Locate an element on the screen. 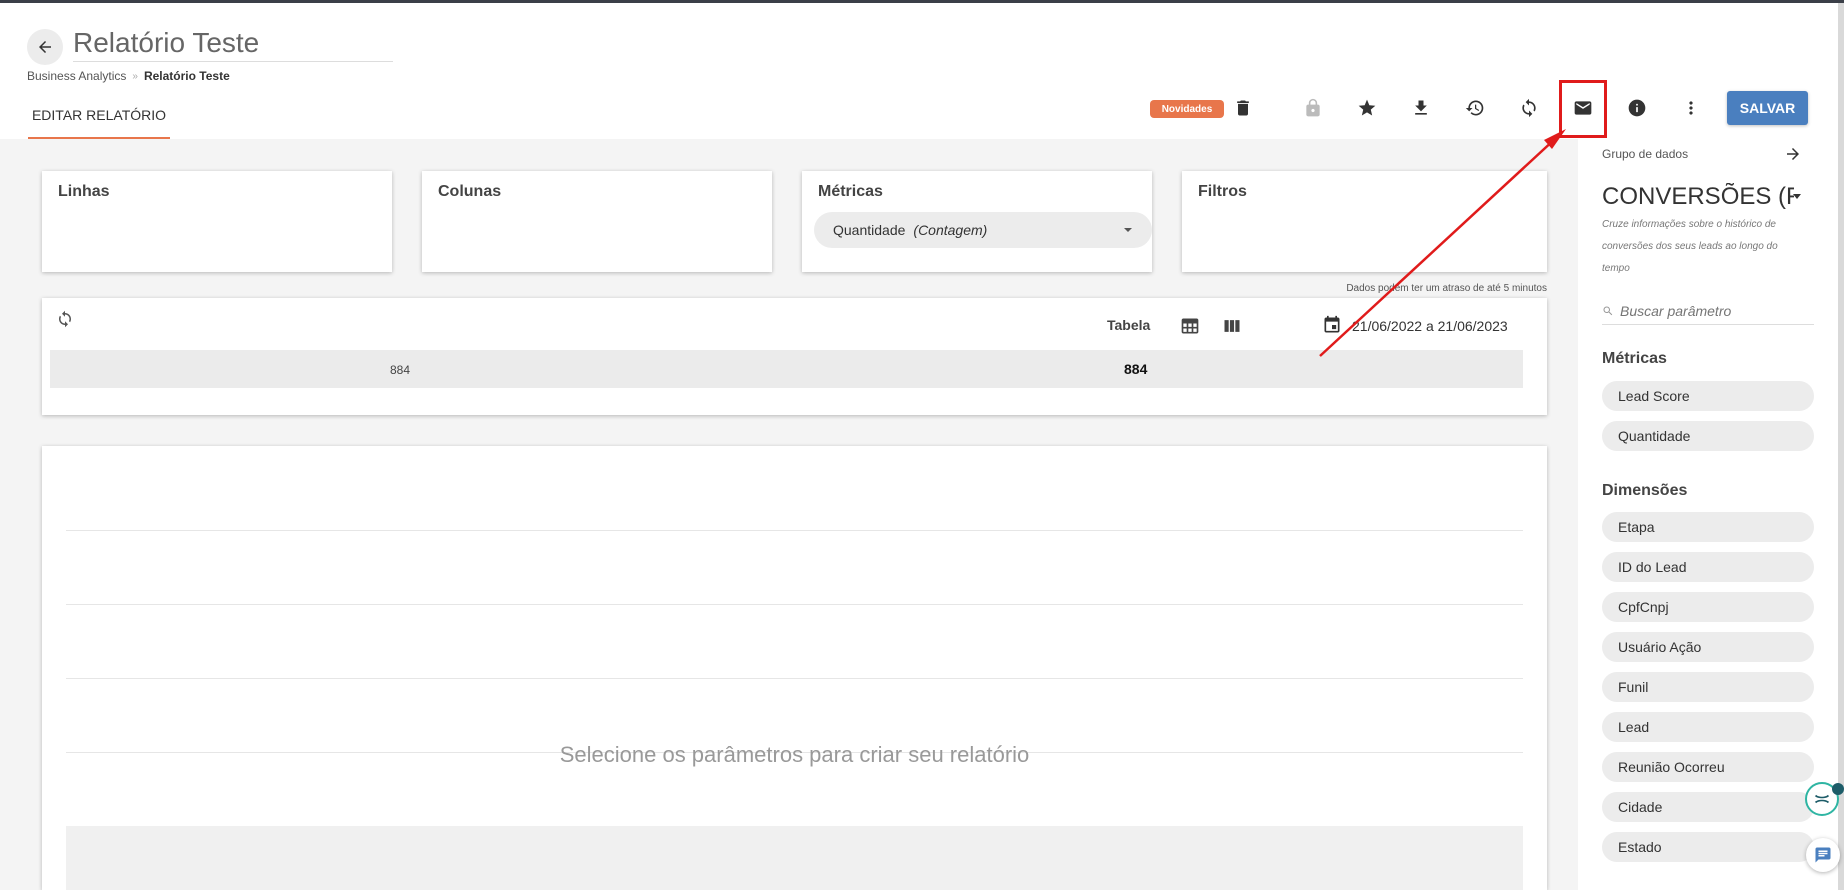 The width and height of the screenshot is (1844, 890). history-button is located at coordinates (1475, 108).